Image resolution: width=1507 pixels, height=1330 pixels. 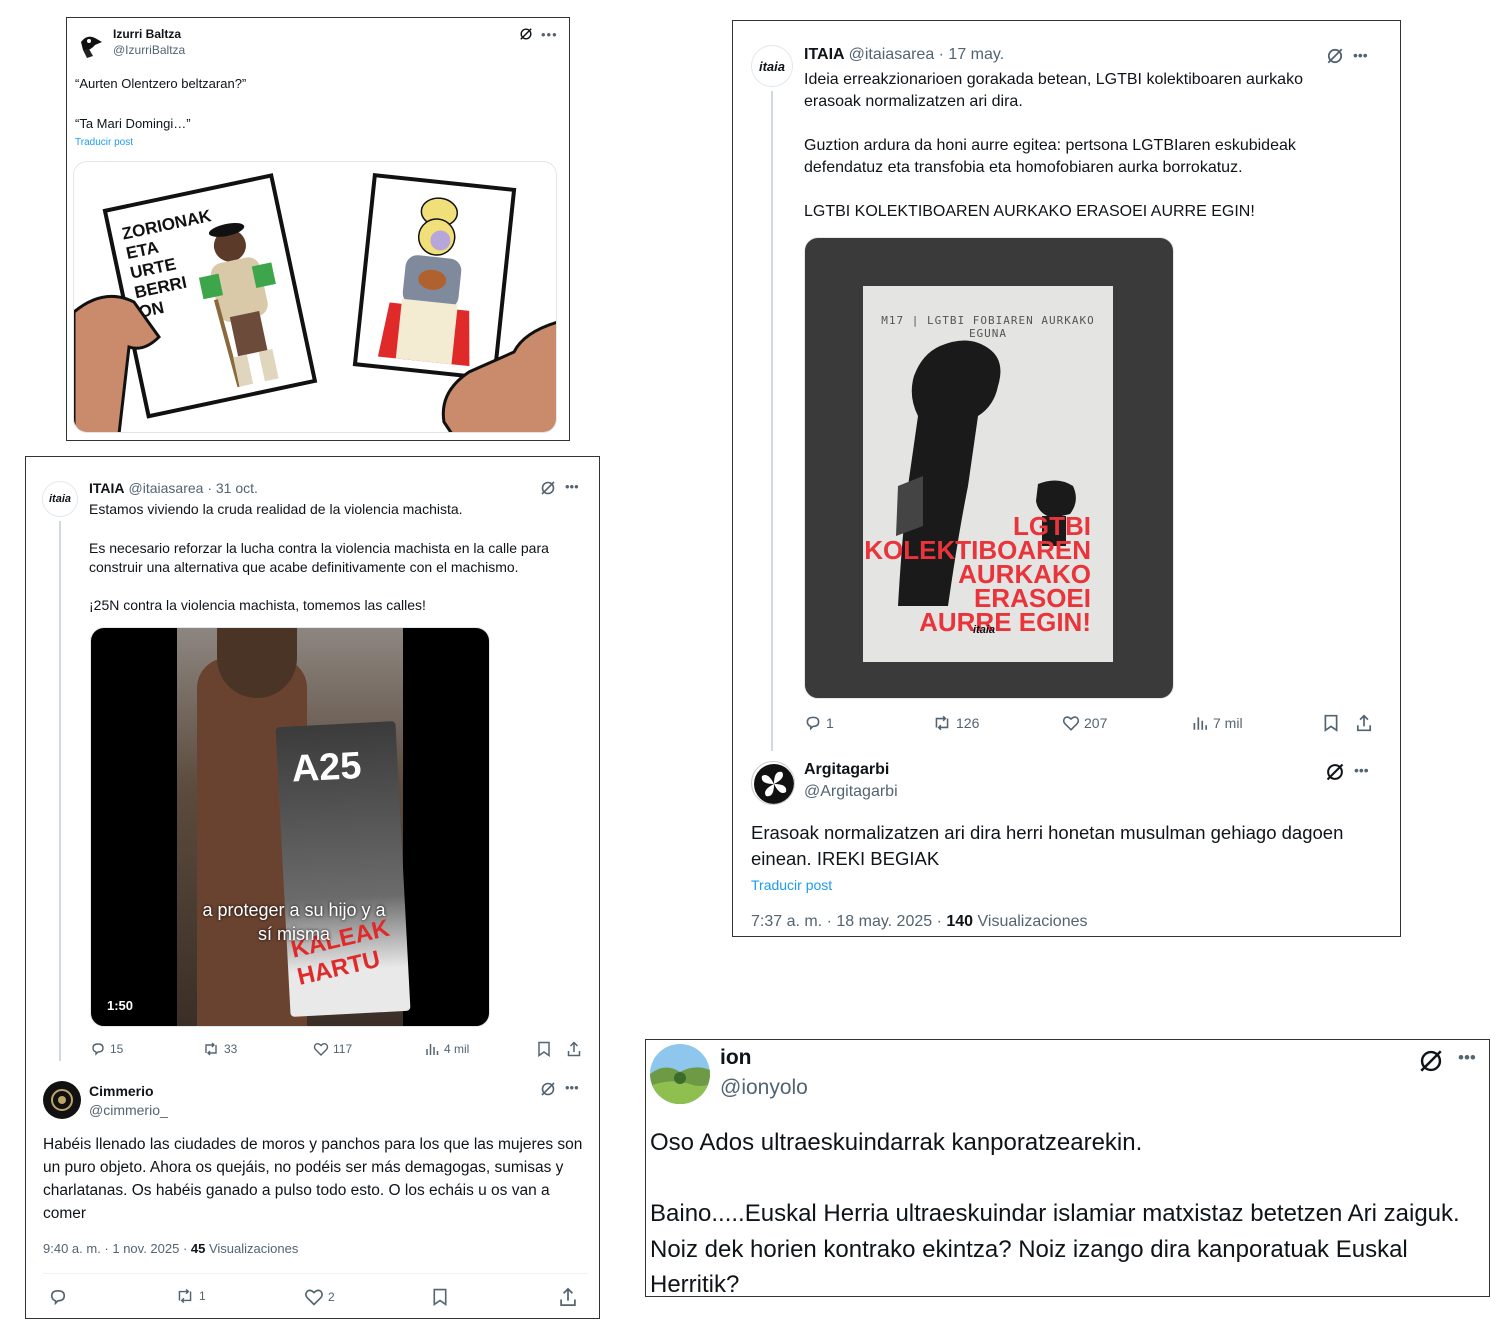 I want to click on poster-logo: itaia, so click(x=984, y=630).